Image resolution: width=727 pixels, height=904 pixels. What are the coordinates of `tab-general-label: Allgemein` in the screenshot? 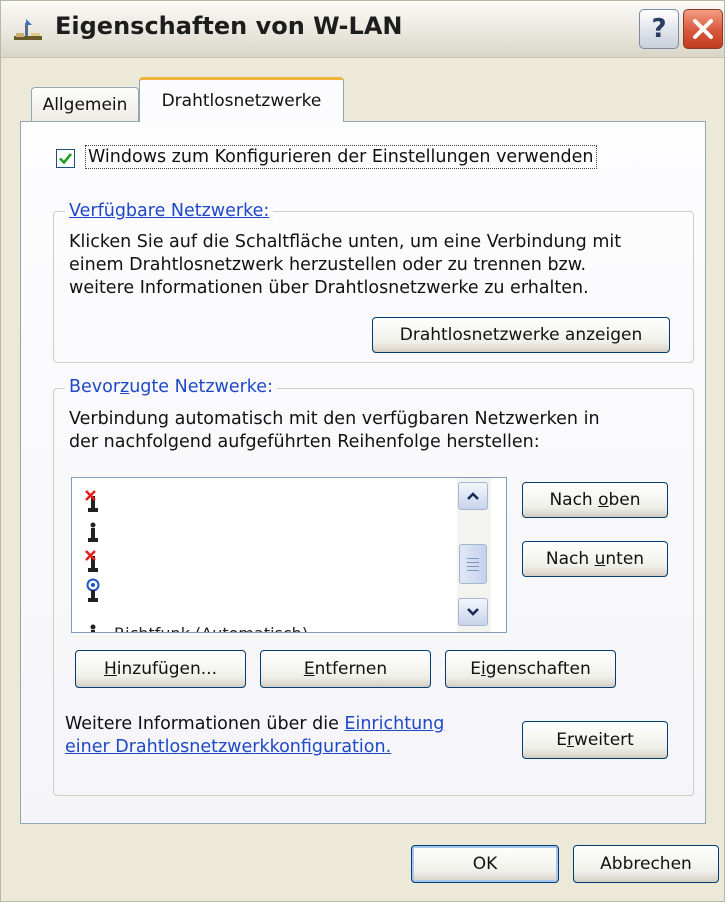 It's located at (85, 104).